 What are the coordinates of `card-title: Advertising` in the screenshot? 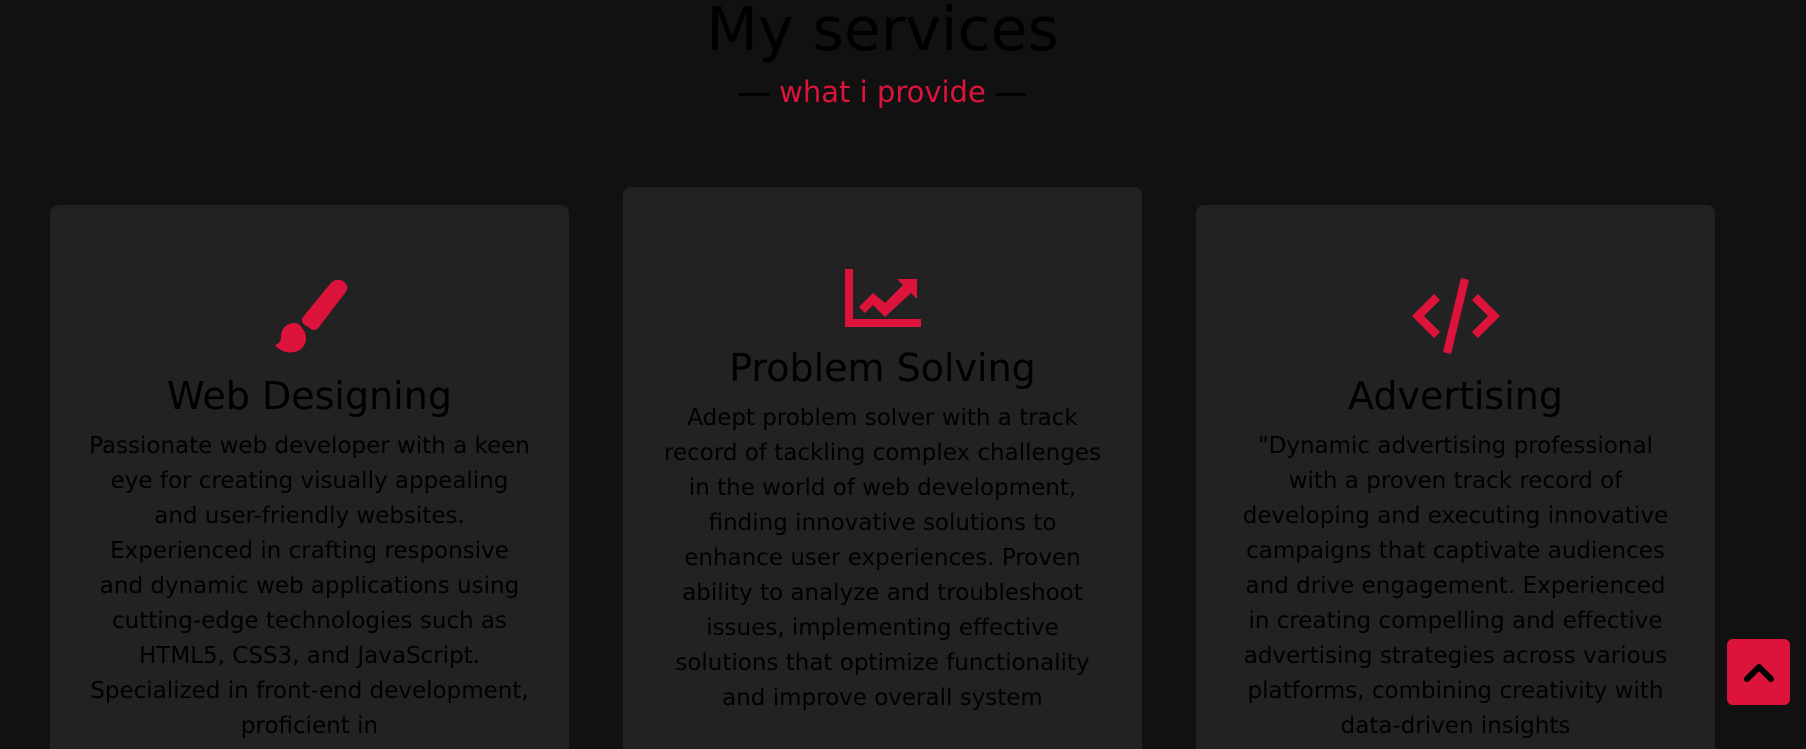 It's located at (1455, 396).